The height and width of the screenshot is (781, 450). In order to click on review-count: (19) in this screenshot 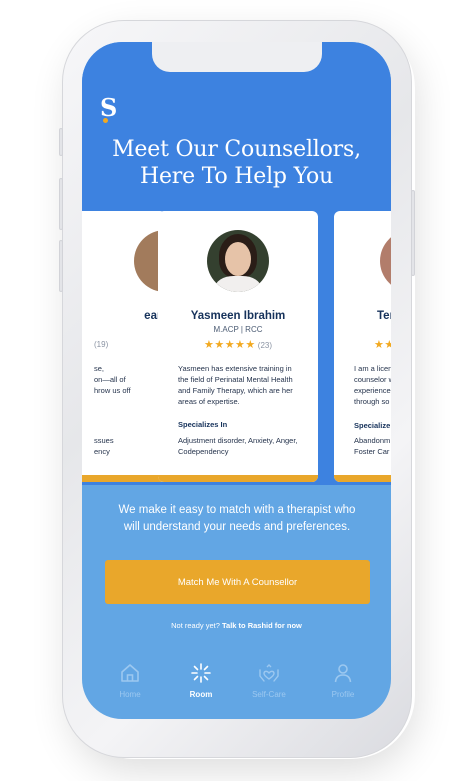, I will do `click(101, 344)`.